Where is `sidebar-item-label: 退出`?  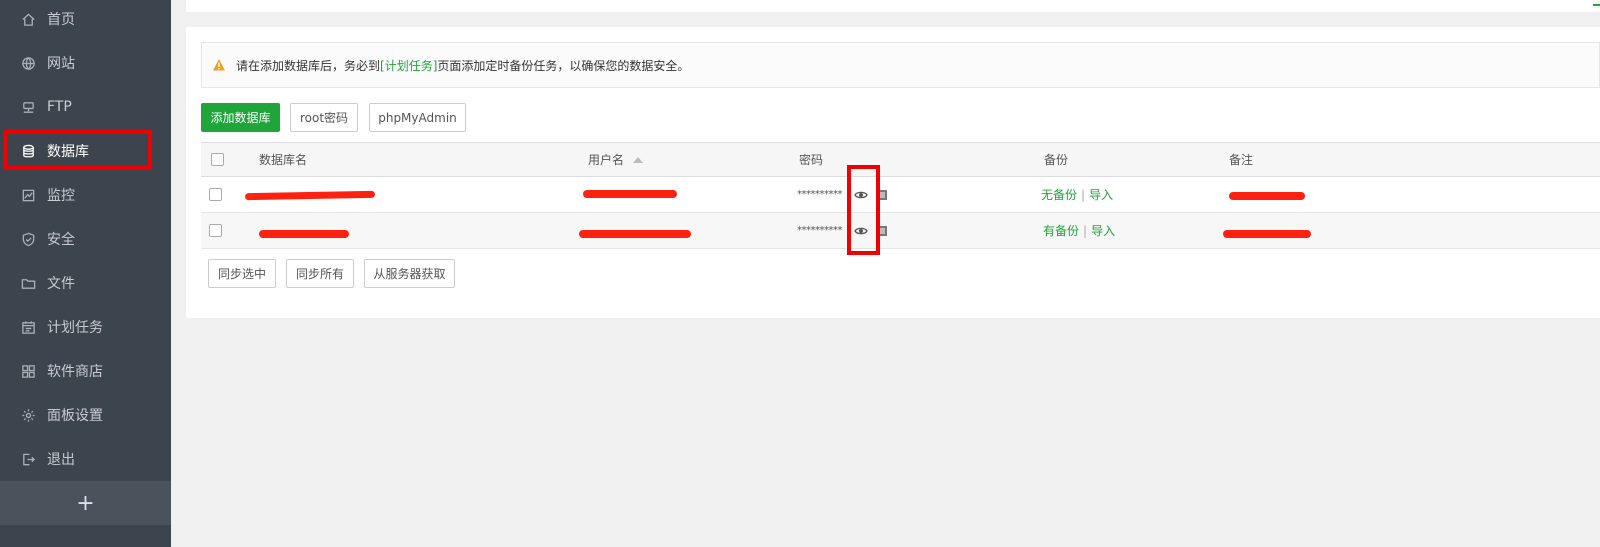
sidebar-item-label: 退出 is located at coordinates (61, 460).